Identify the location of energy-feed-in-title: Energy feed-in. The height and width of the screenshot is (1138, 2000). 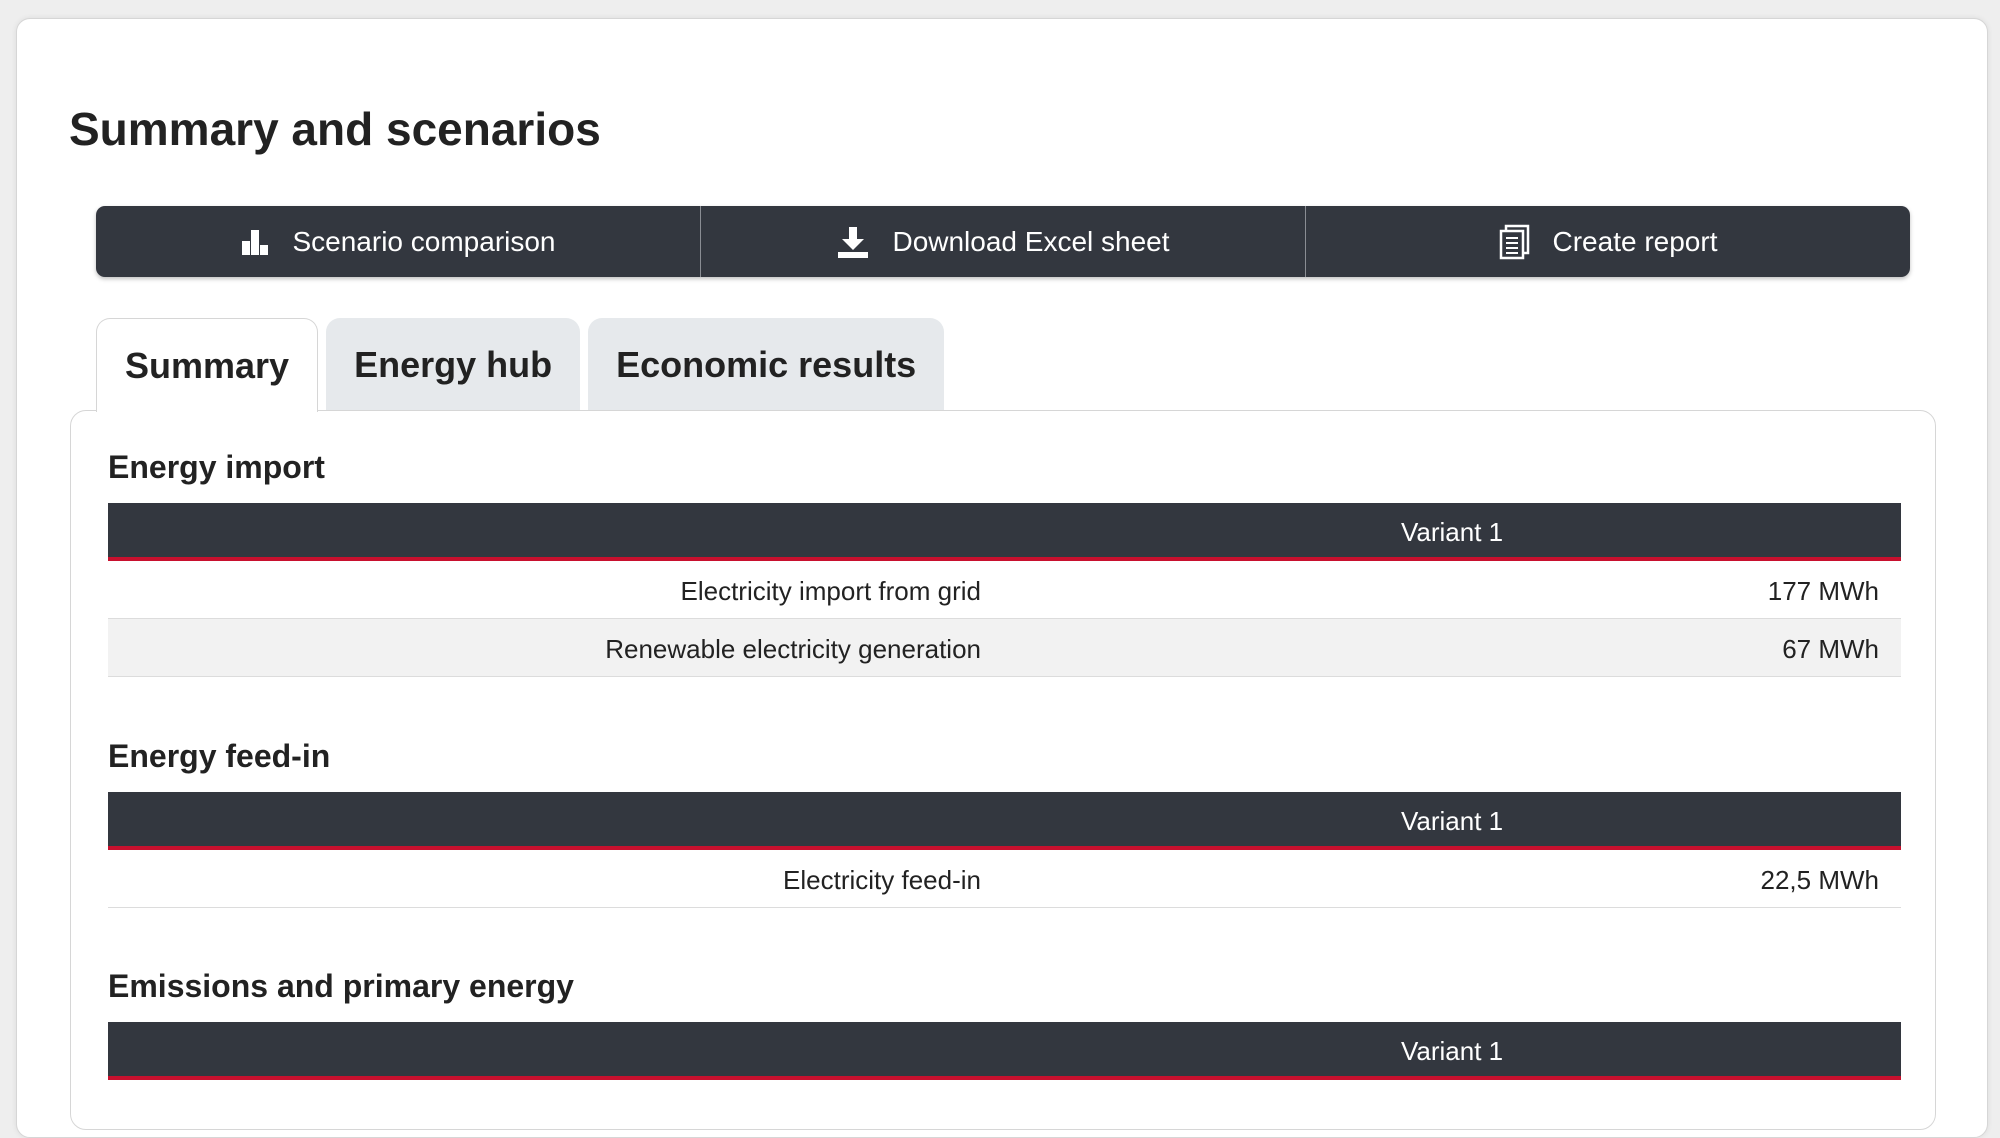
(219, 756).